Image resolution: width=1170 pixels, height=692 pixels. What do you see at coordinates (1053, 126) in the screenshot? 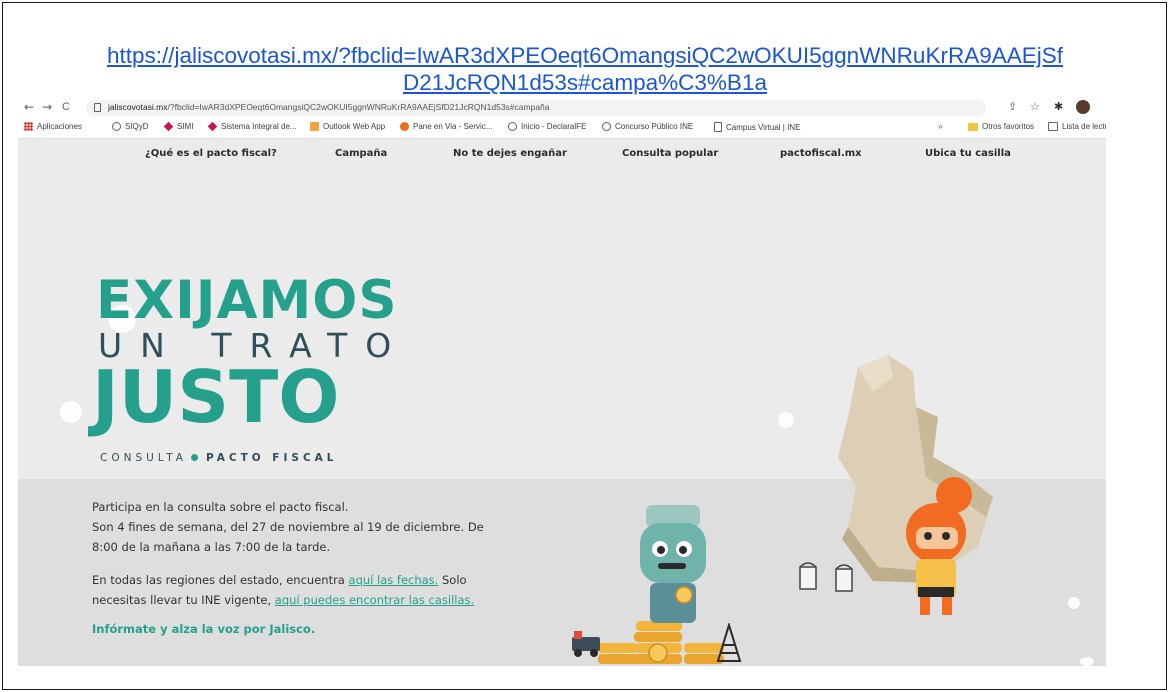
I see `reading-list-icon` at bounding box center [1053, 126].